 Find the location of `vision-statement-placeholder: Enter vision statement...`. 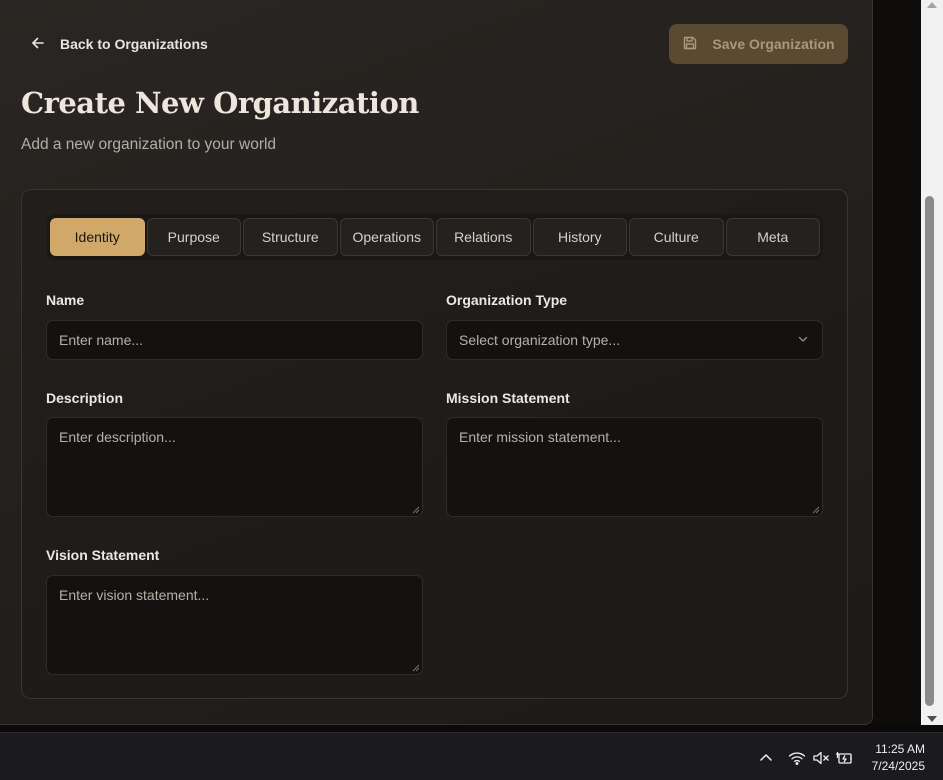

vision-statement-placeholder: Enter vision statement... is located at coordinates (134, 595).